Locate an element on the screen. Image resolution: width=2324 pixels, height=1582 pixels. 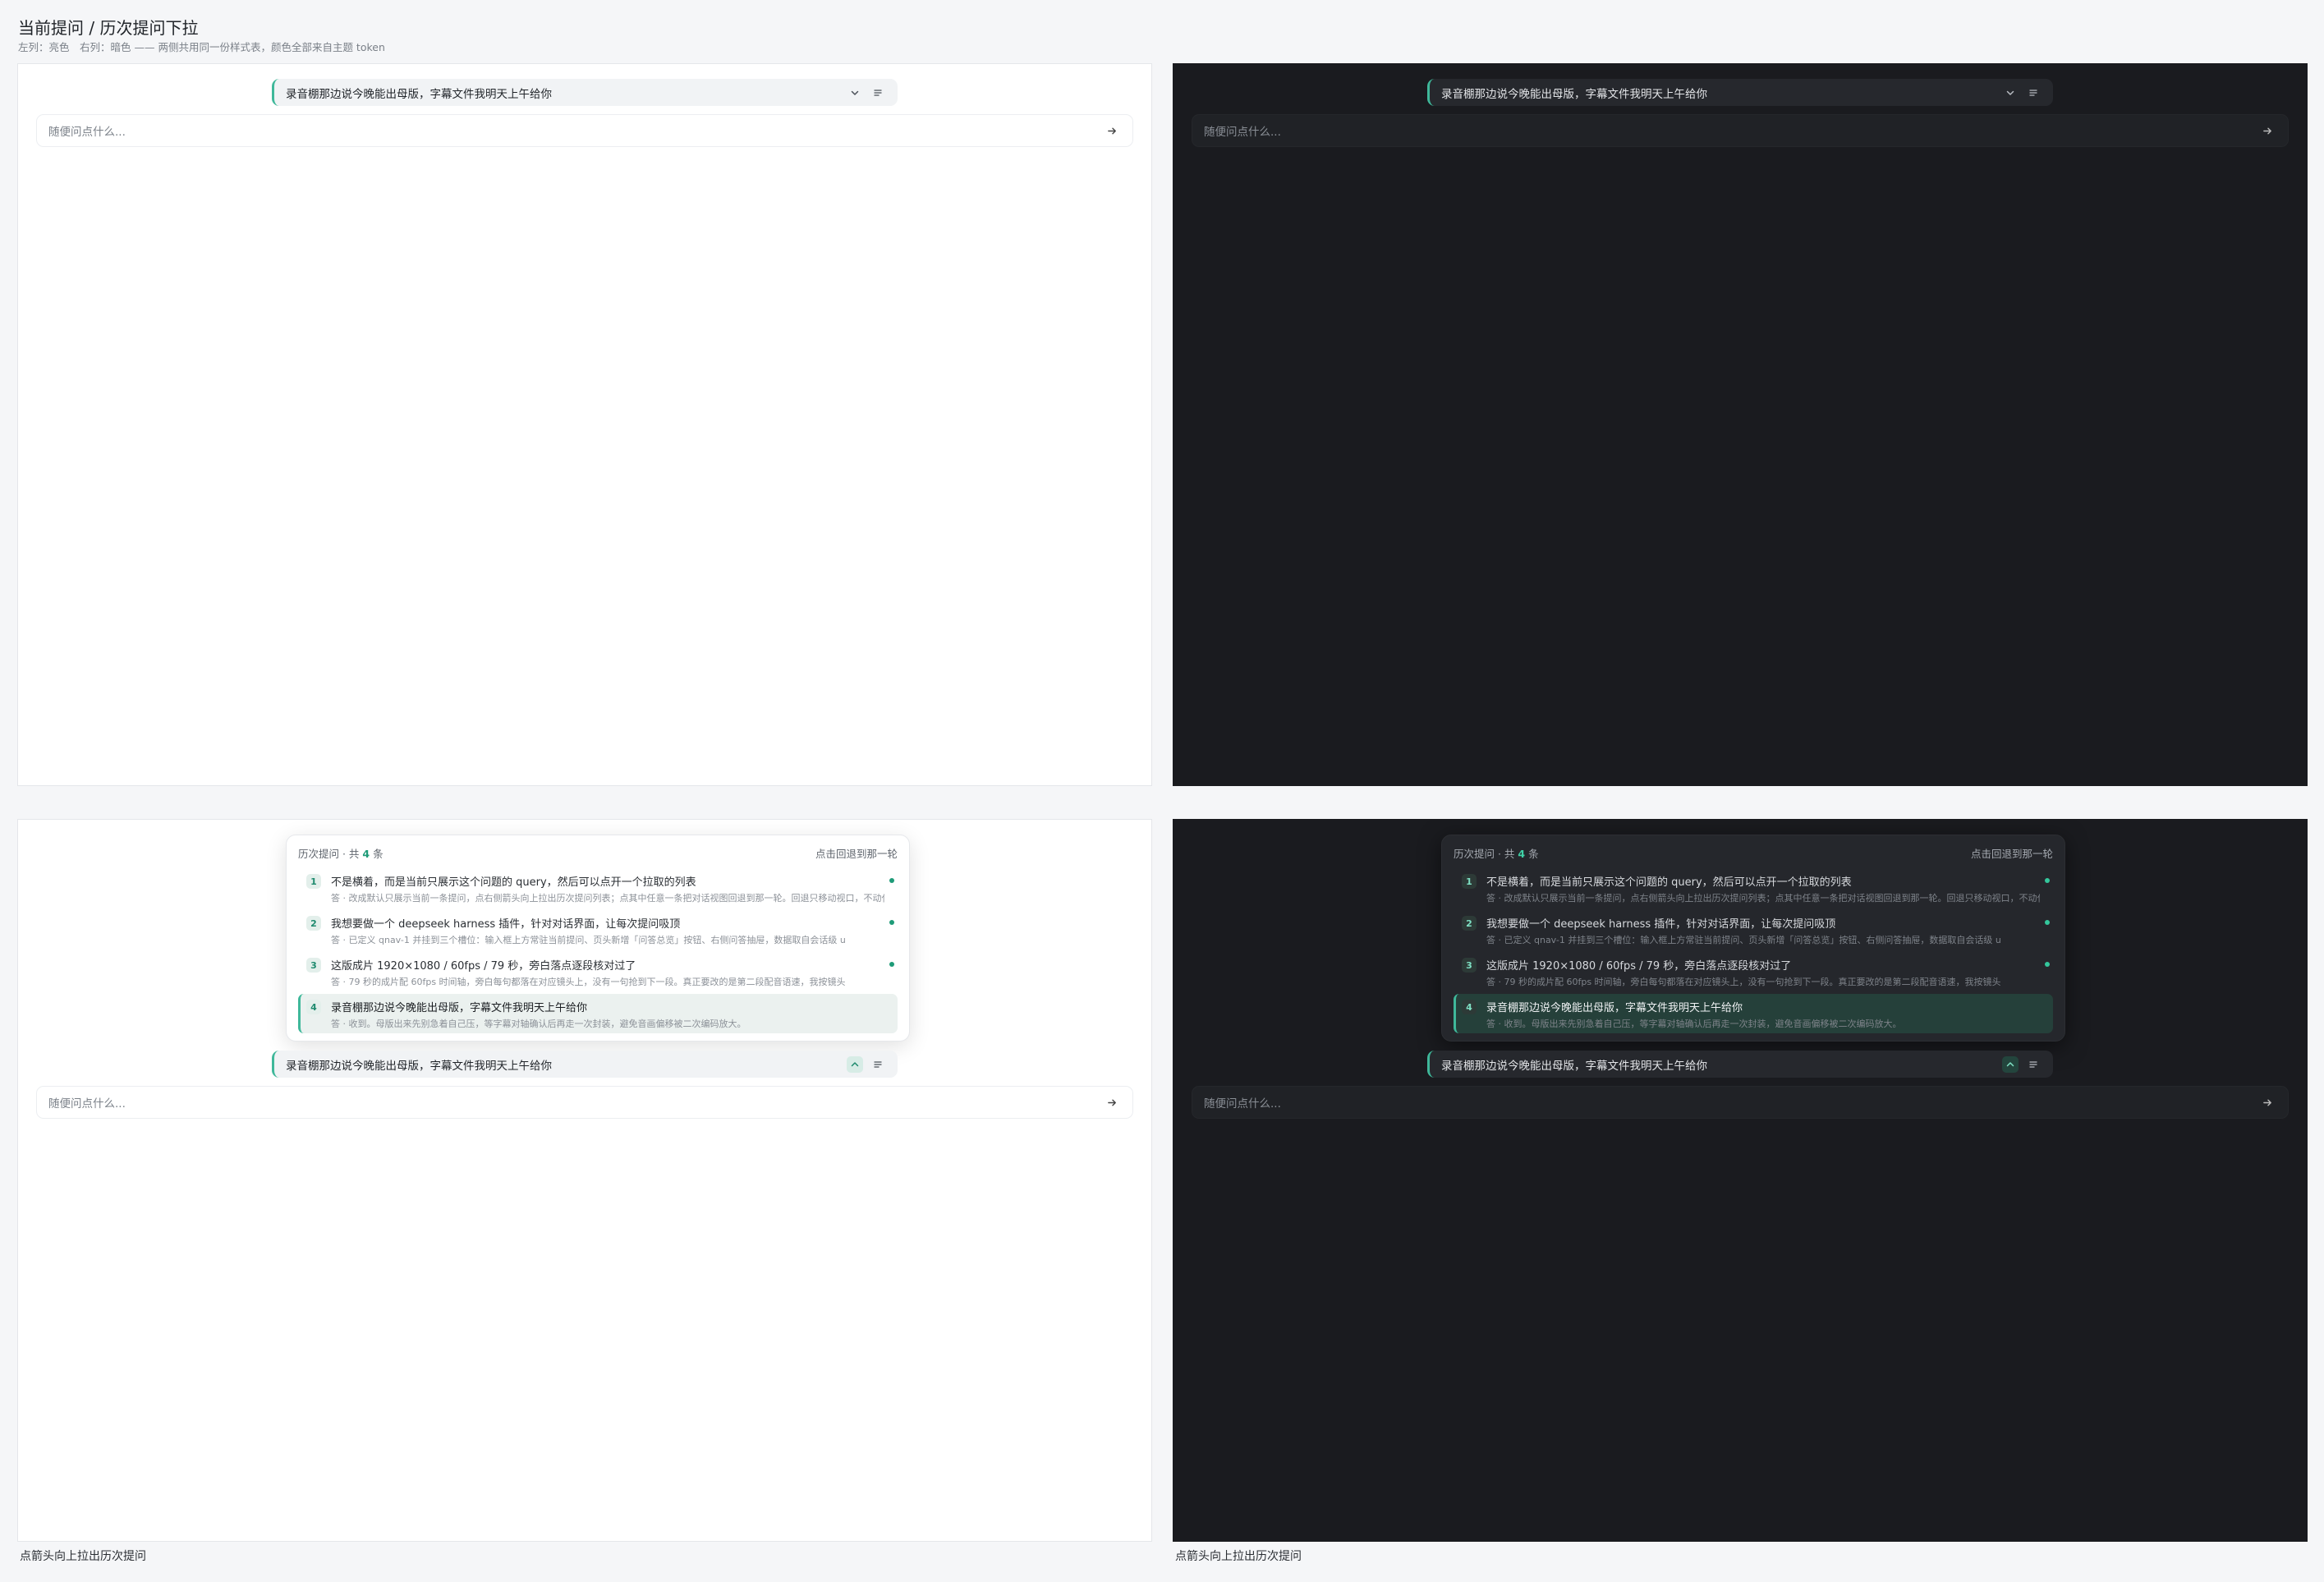
page-subtitle: 左列：亮色 右列：暗色 —— 两侧共用同一份样式表，颜色全部来自主题 token is located at coordinates (201, 47).